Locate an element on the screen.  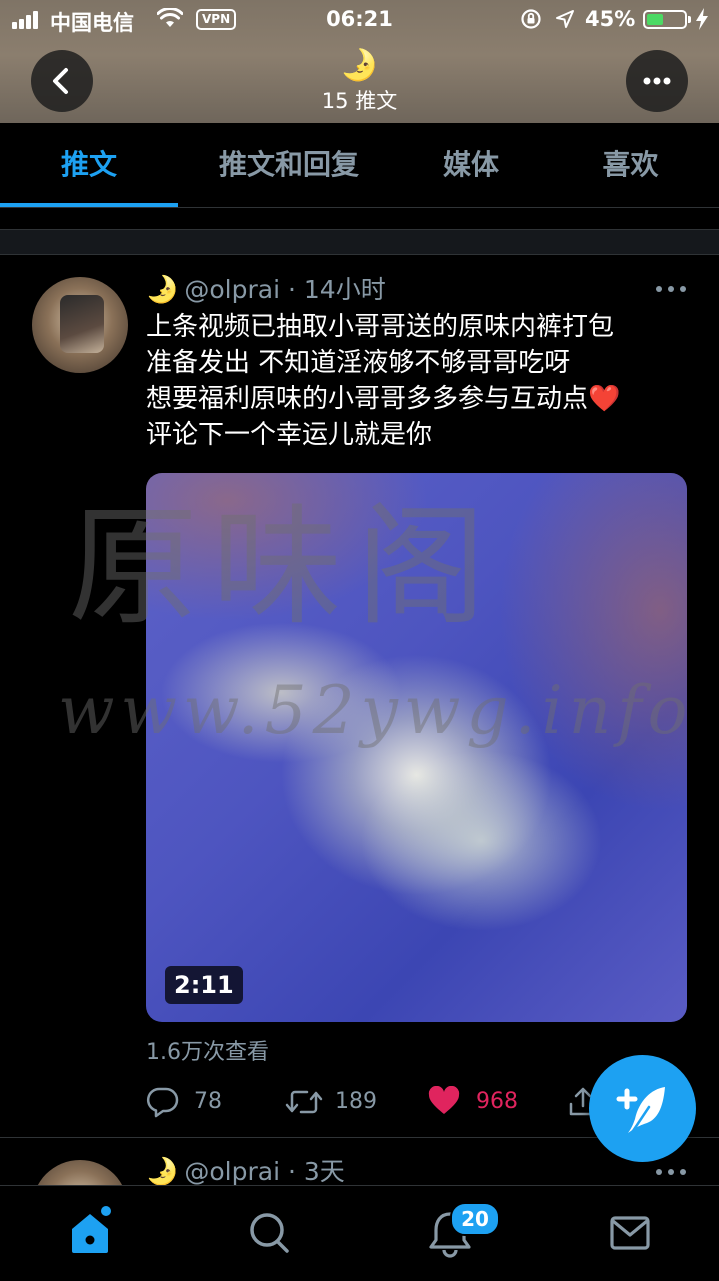
battery-icon is located at coordinates (667, 19).